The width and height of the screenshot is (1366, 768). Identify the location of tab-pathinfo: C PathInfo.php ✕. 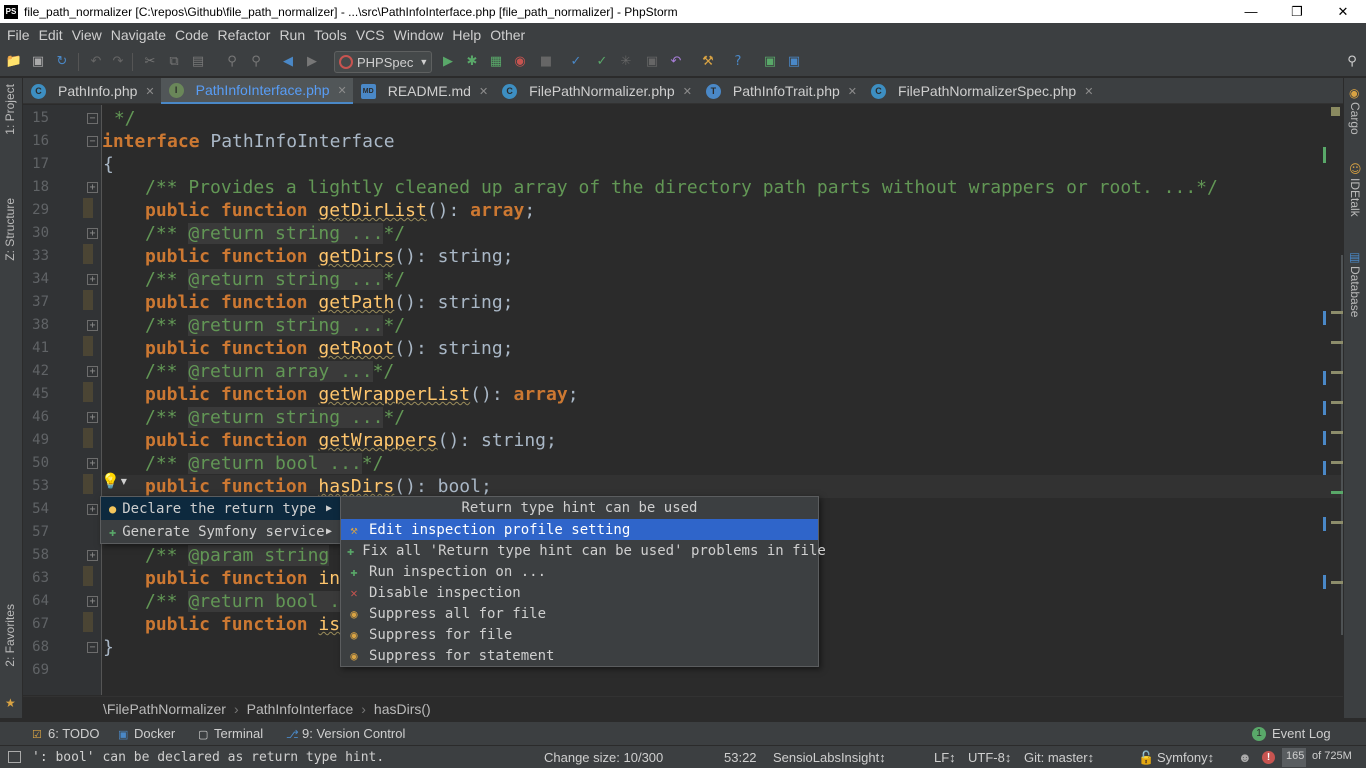
(92, 91).